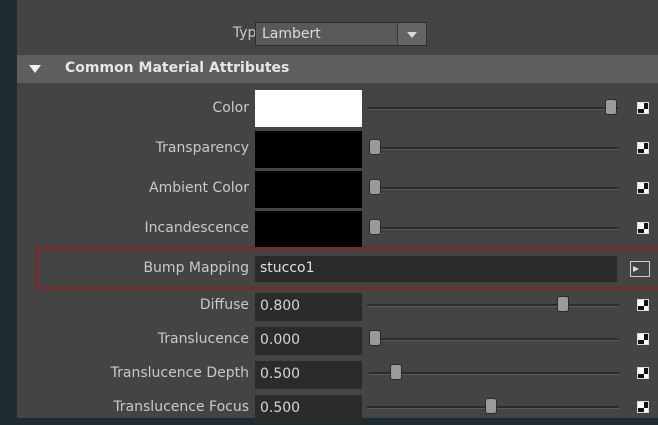  I want to click on section-title: Common Material Attributes, so click(177, 68).